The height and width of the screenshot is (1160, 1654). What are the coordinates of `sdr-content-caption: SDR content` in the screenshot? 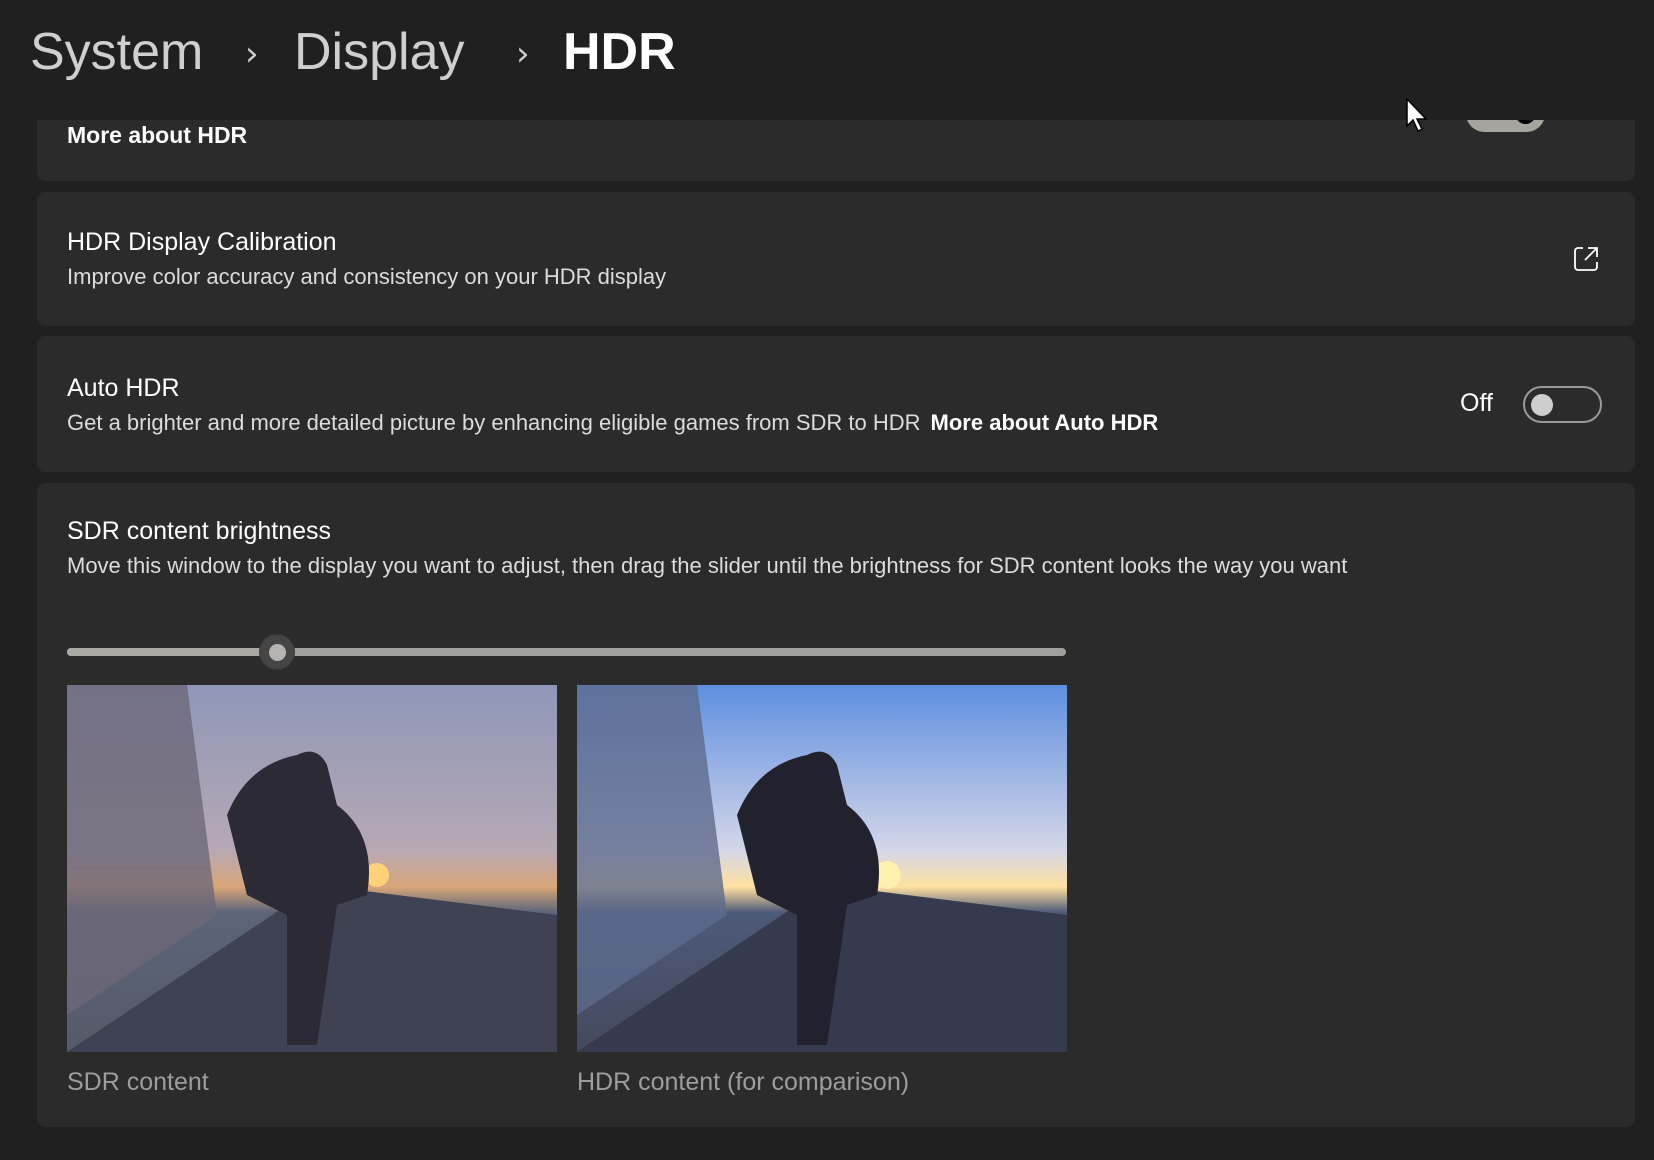 It's located at (138, 1082).